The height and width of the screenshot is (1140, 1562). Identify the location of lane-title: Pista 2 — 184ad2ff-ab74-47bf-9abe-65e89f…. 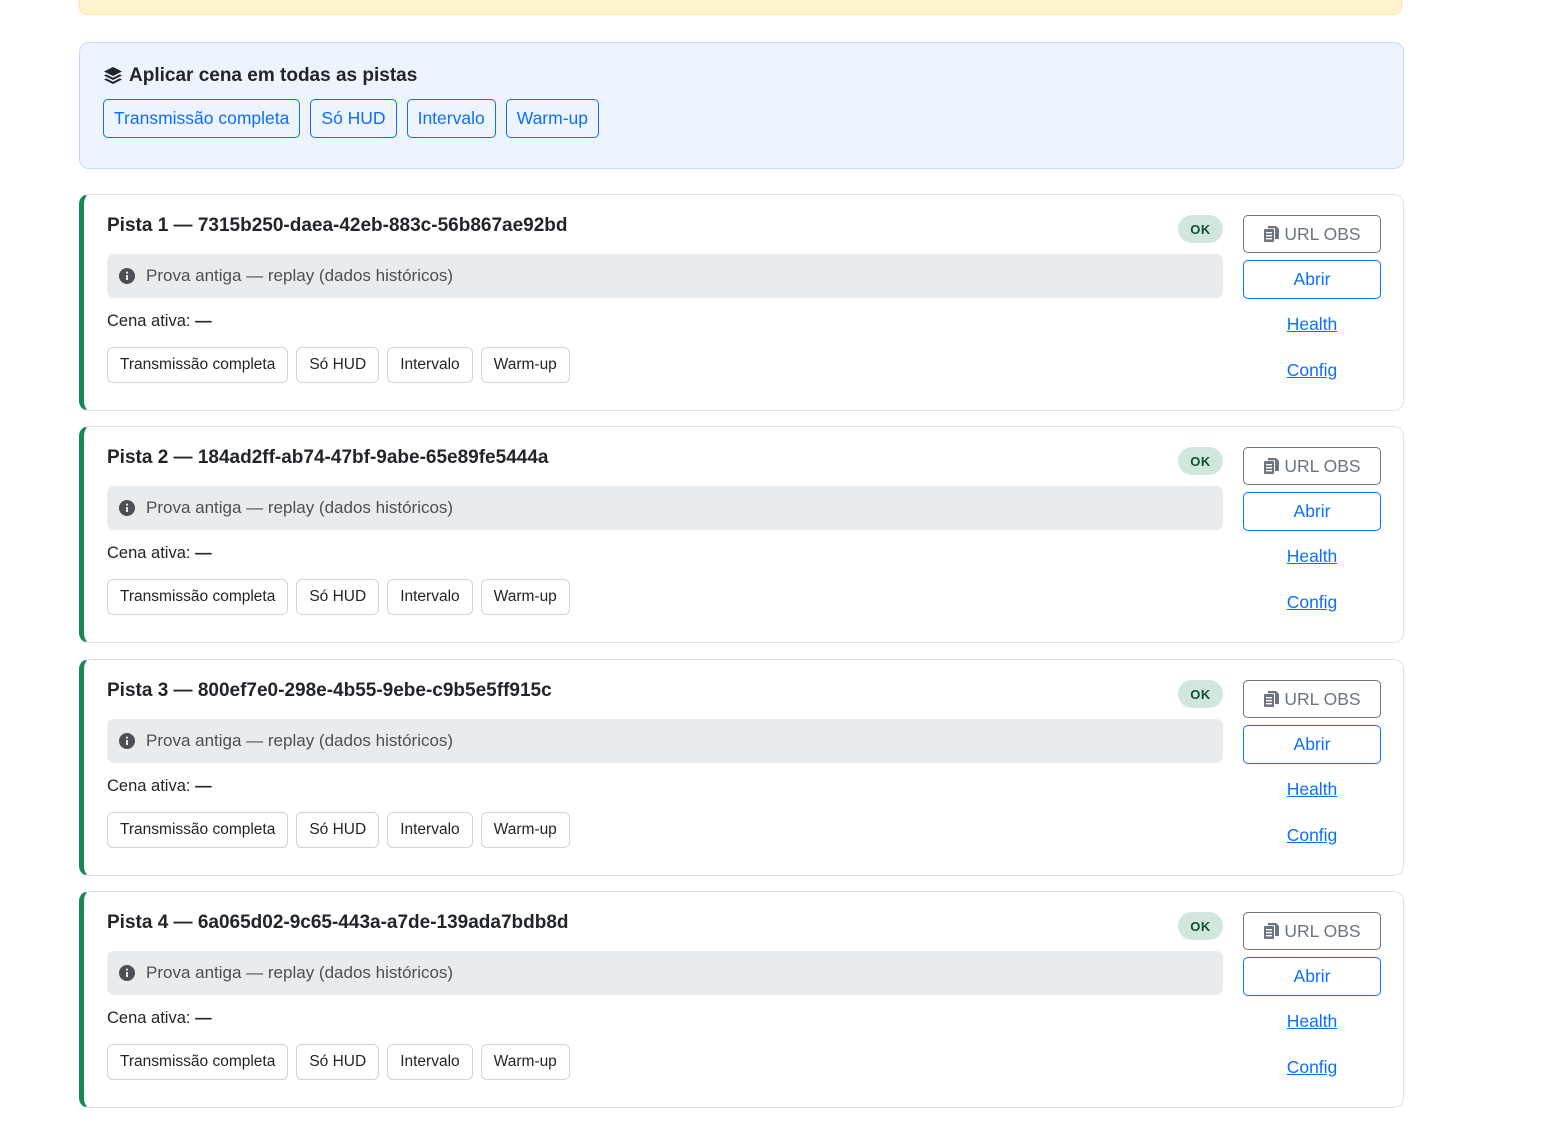
(328, 457).